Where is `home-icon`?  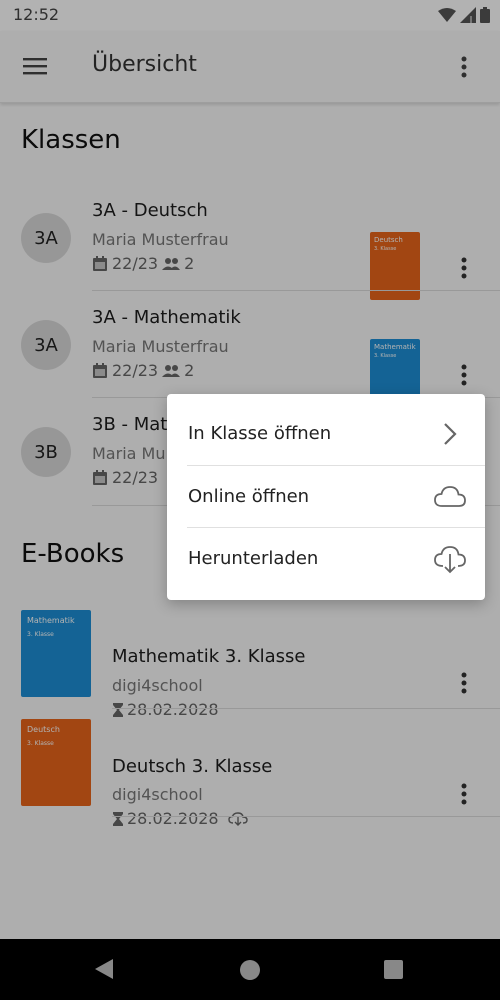
home-icon is located at coordinates (250, 970).